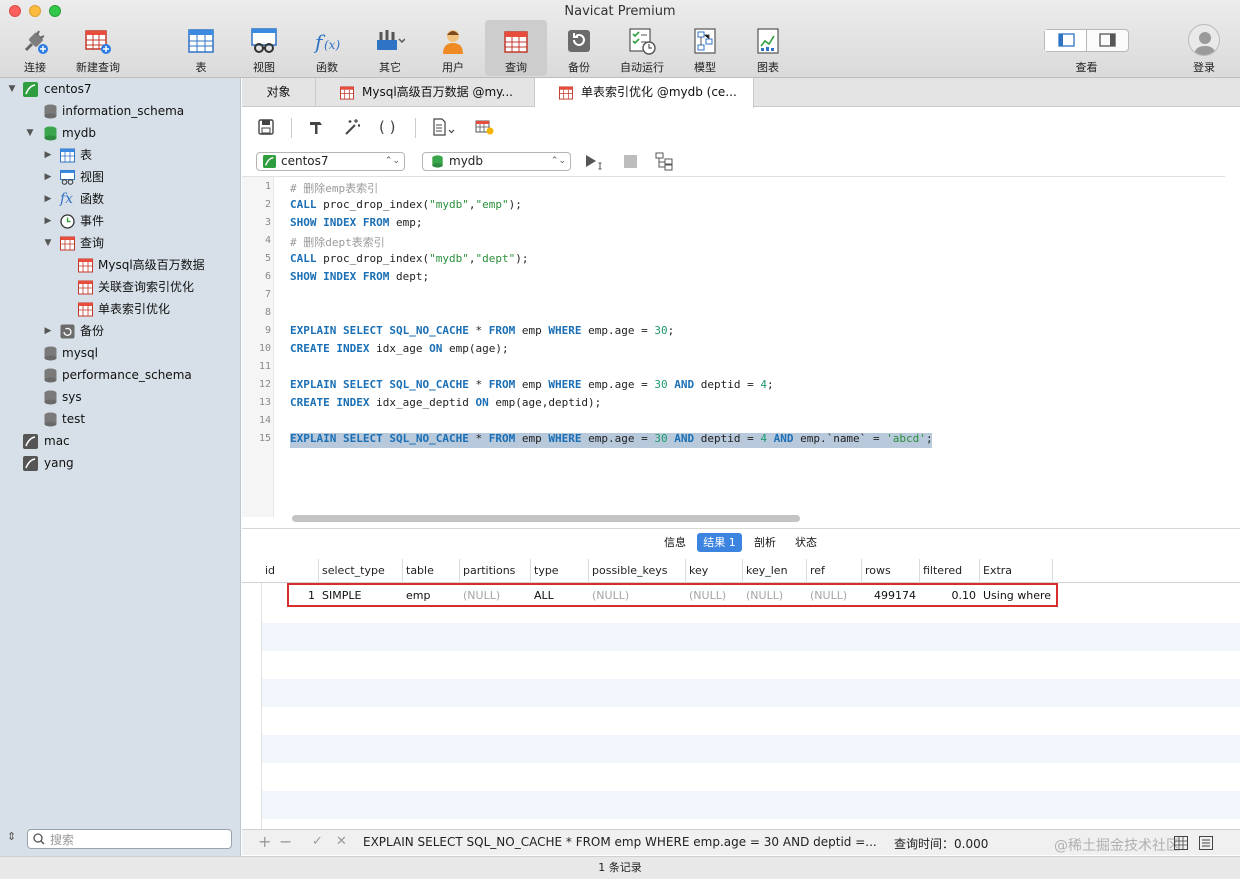 This screenshot has width=1240, height=879. What do you see at coordinates (35, 48) in the screenshot?
I see `toolbar-connect-button: 连接` at bounding box center [35, 48].